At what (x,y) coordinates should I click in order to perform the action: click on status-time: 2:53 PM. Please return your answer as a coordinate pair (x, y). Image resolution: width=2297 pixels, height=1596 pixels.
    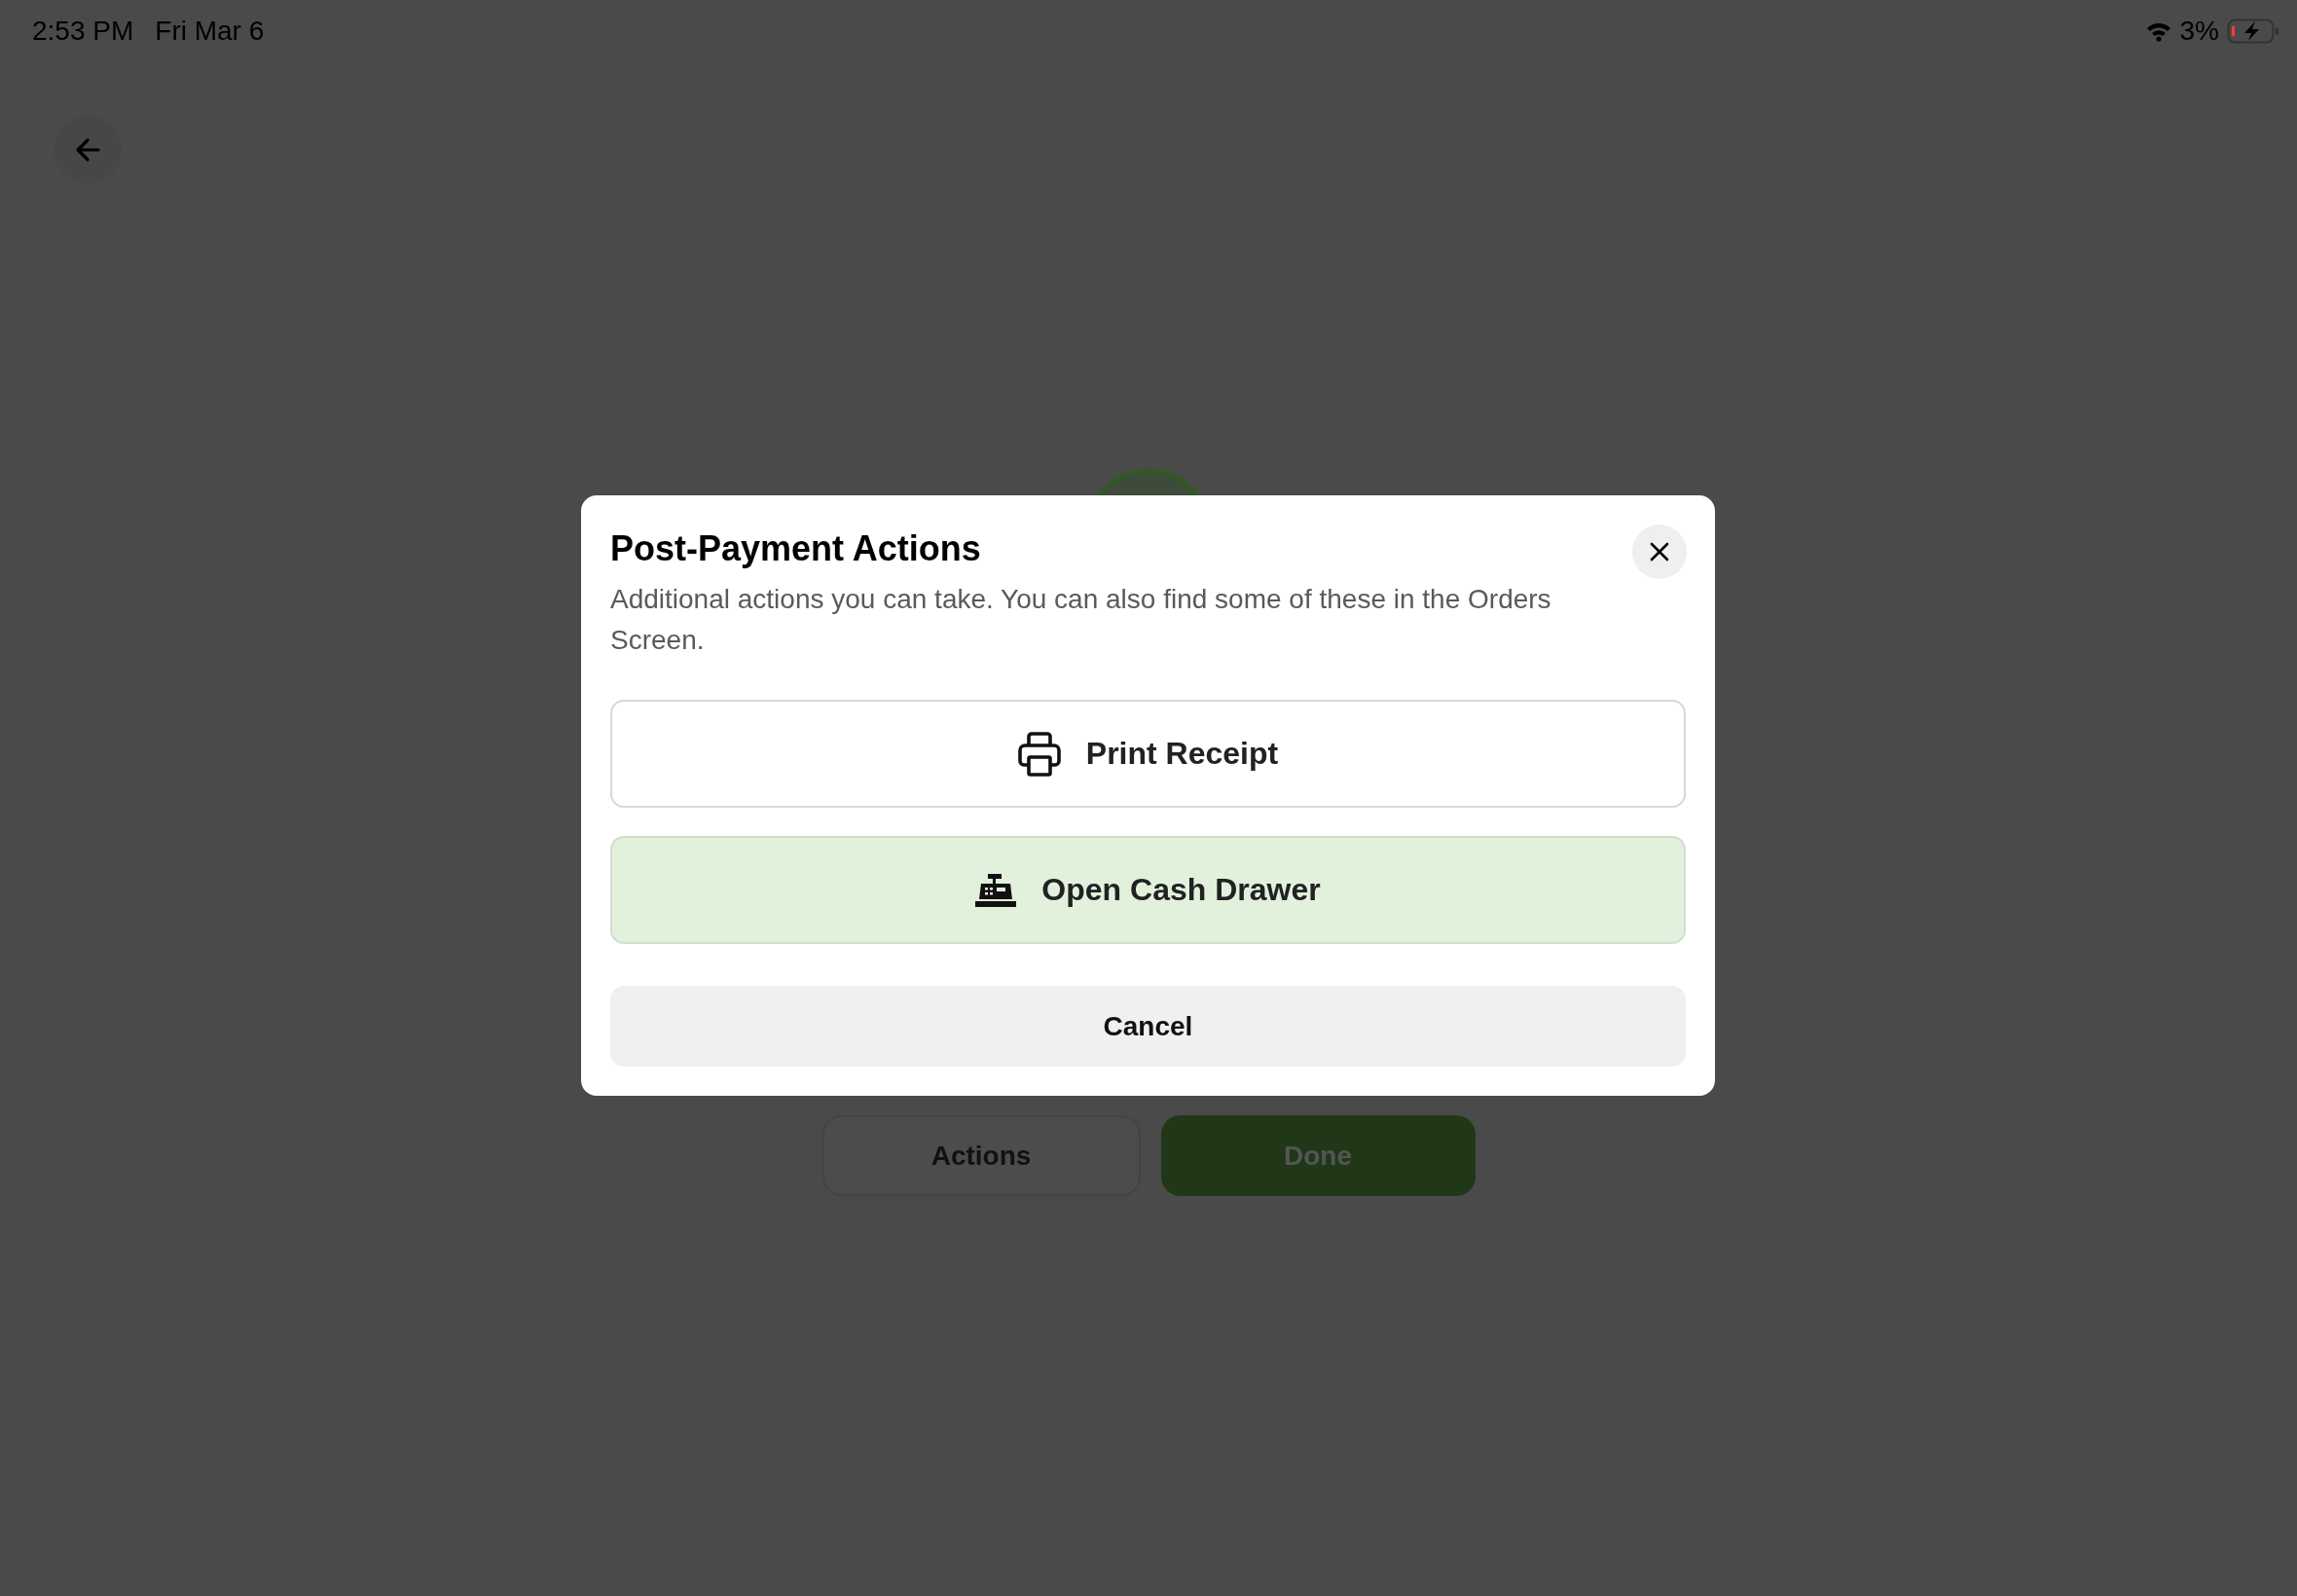
    Looking at the image, I should click on (83, 32).